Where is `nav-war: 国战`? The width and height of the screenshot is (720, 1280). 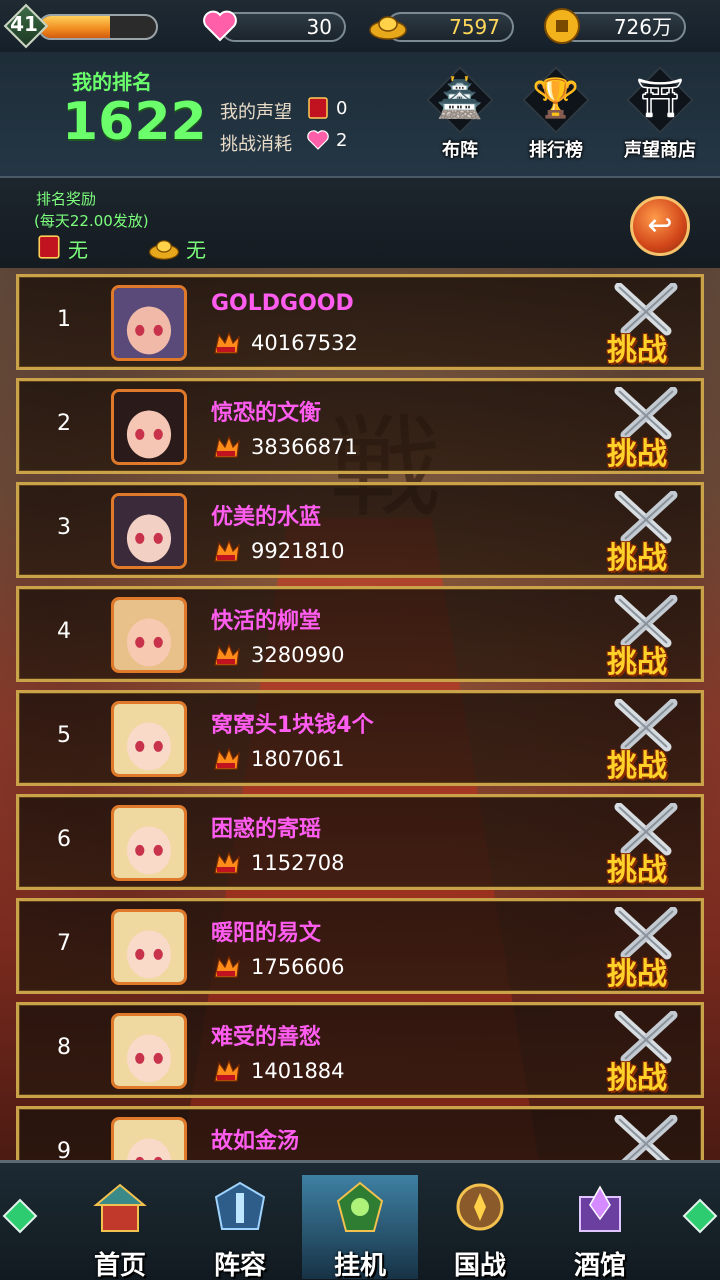 nav-war: 国战 is located at coordinates (480, 1227).